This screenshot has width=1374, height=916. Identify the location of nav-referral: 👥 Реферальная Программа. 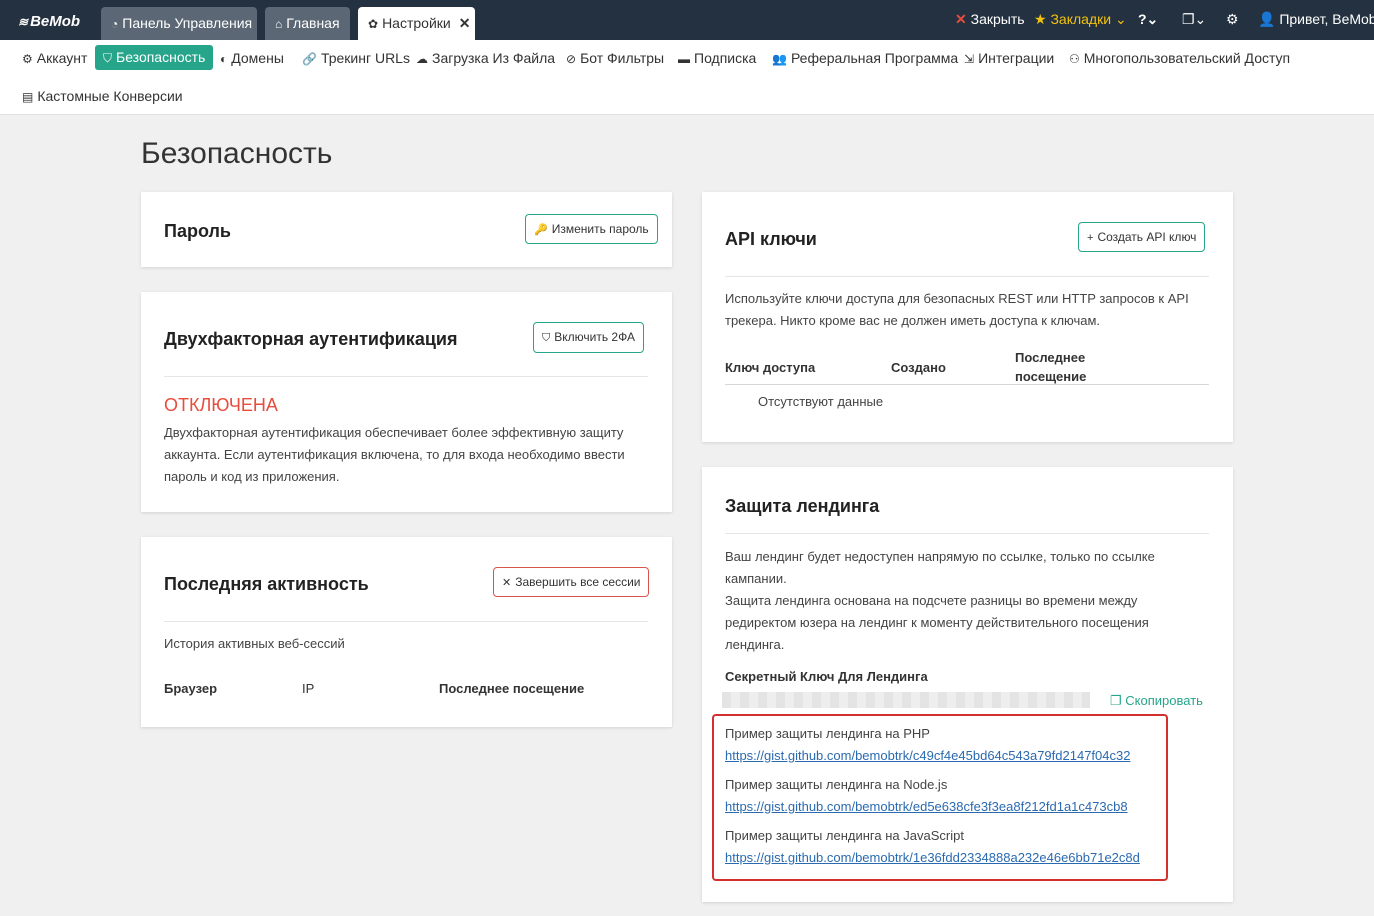
(865, 58).